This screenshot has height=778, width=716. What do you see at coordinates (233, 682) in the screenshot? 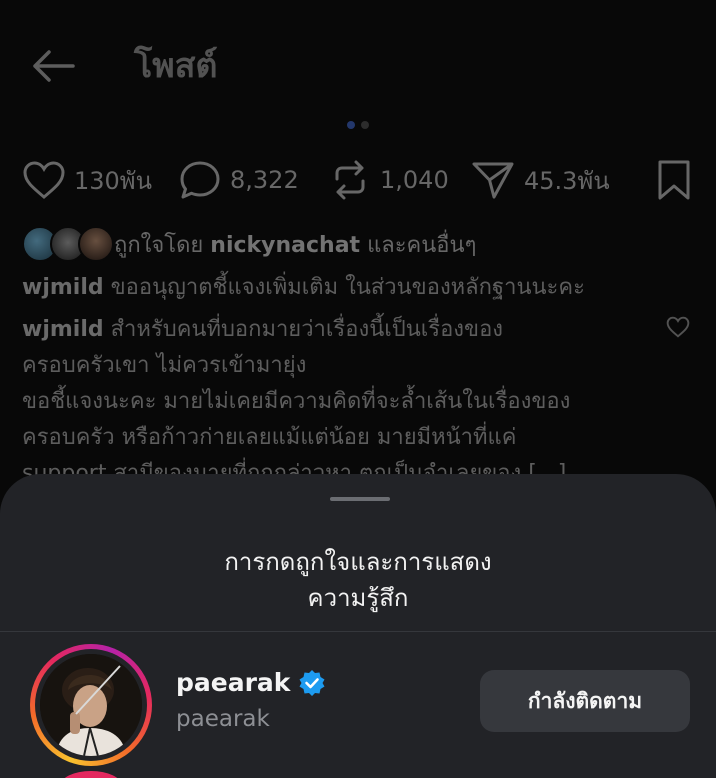
I see `user-name: paearak` at bounding box center [233, 682].